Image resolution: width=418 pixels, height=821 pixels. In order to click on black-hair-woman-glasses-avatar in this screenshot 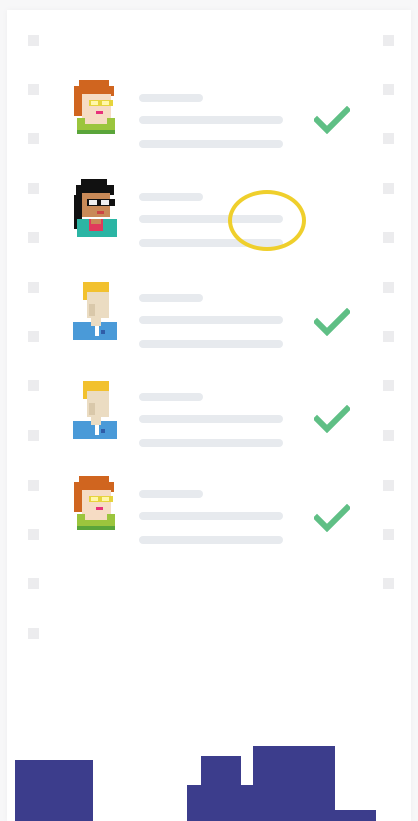, I will do `click(96, 211)`.